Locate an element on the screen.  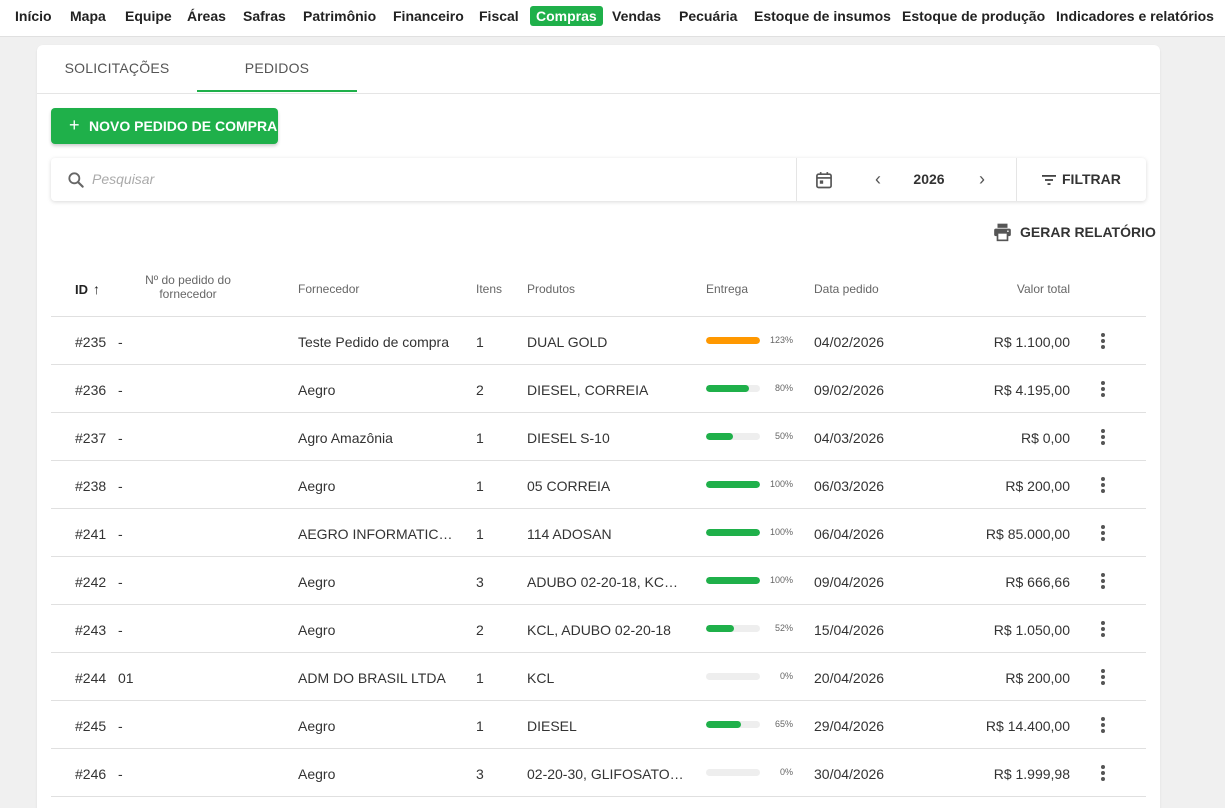
print-icon is located at coordinates (1002, 232).